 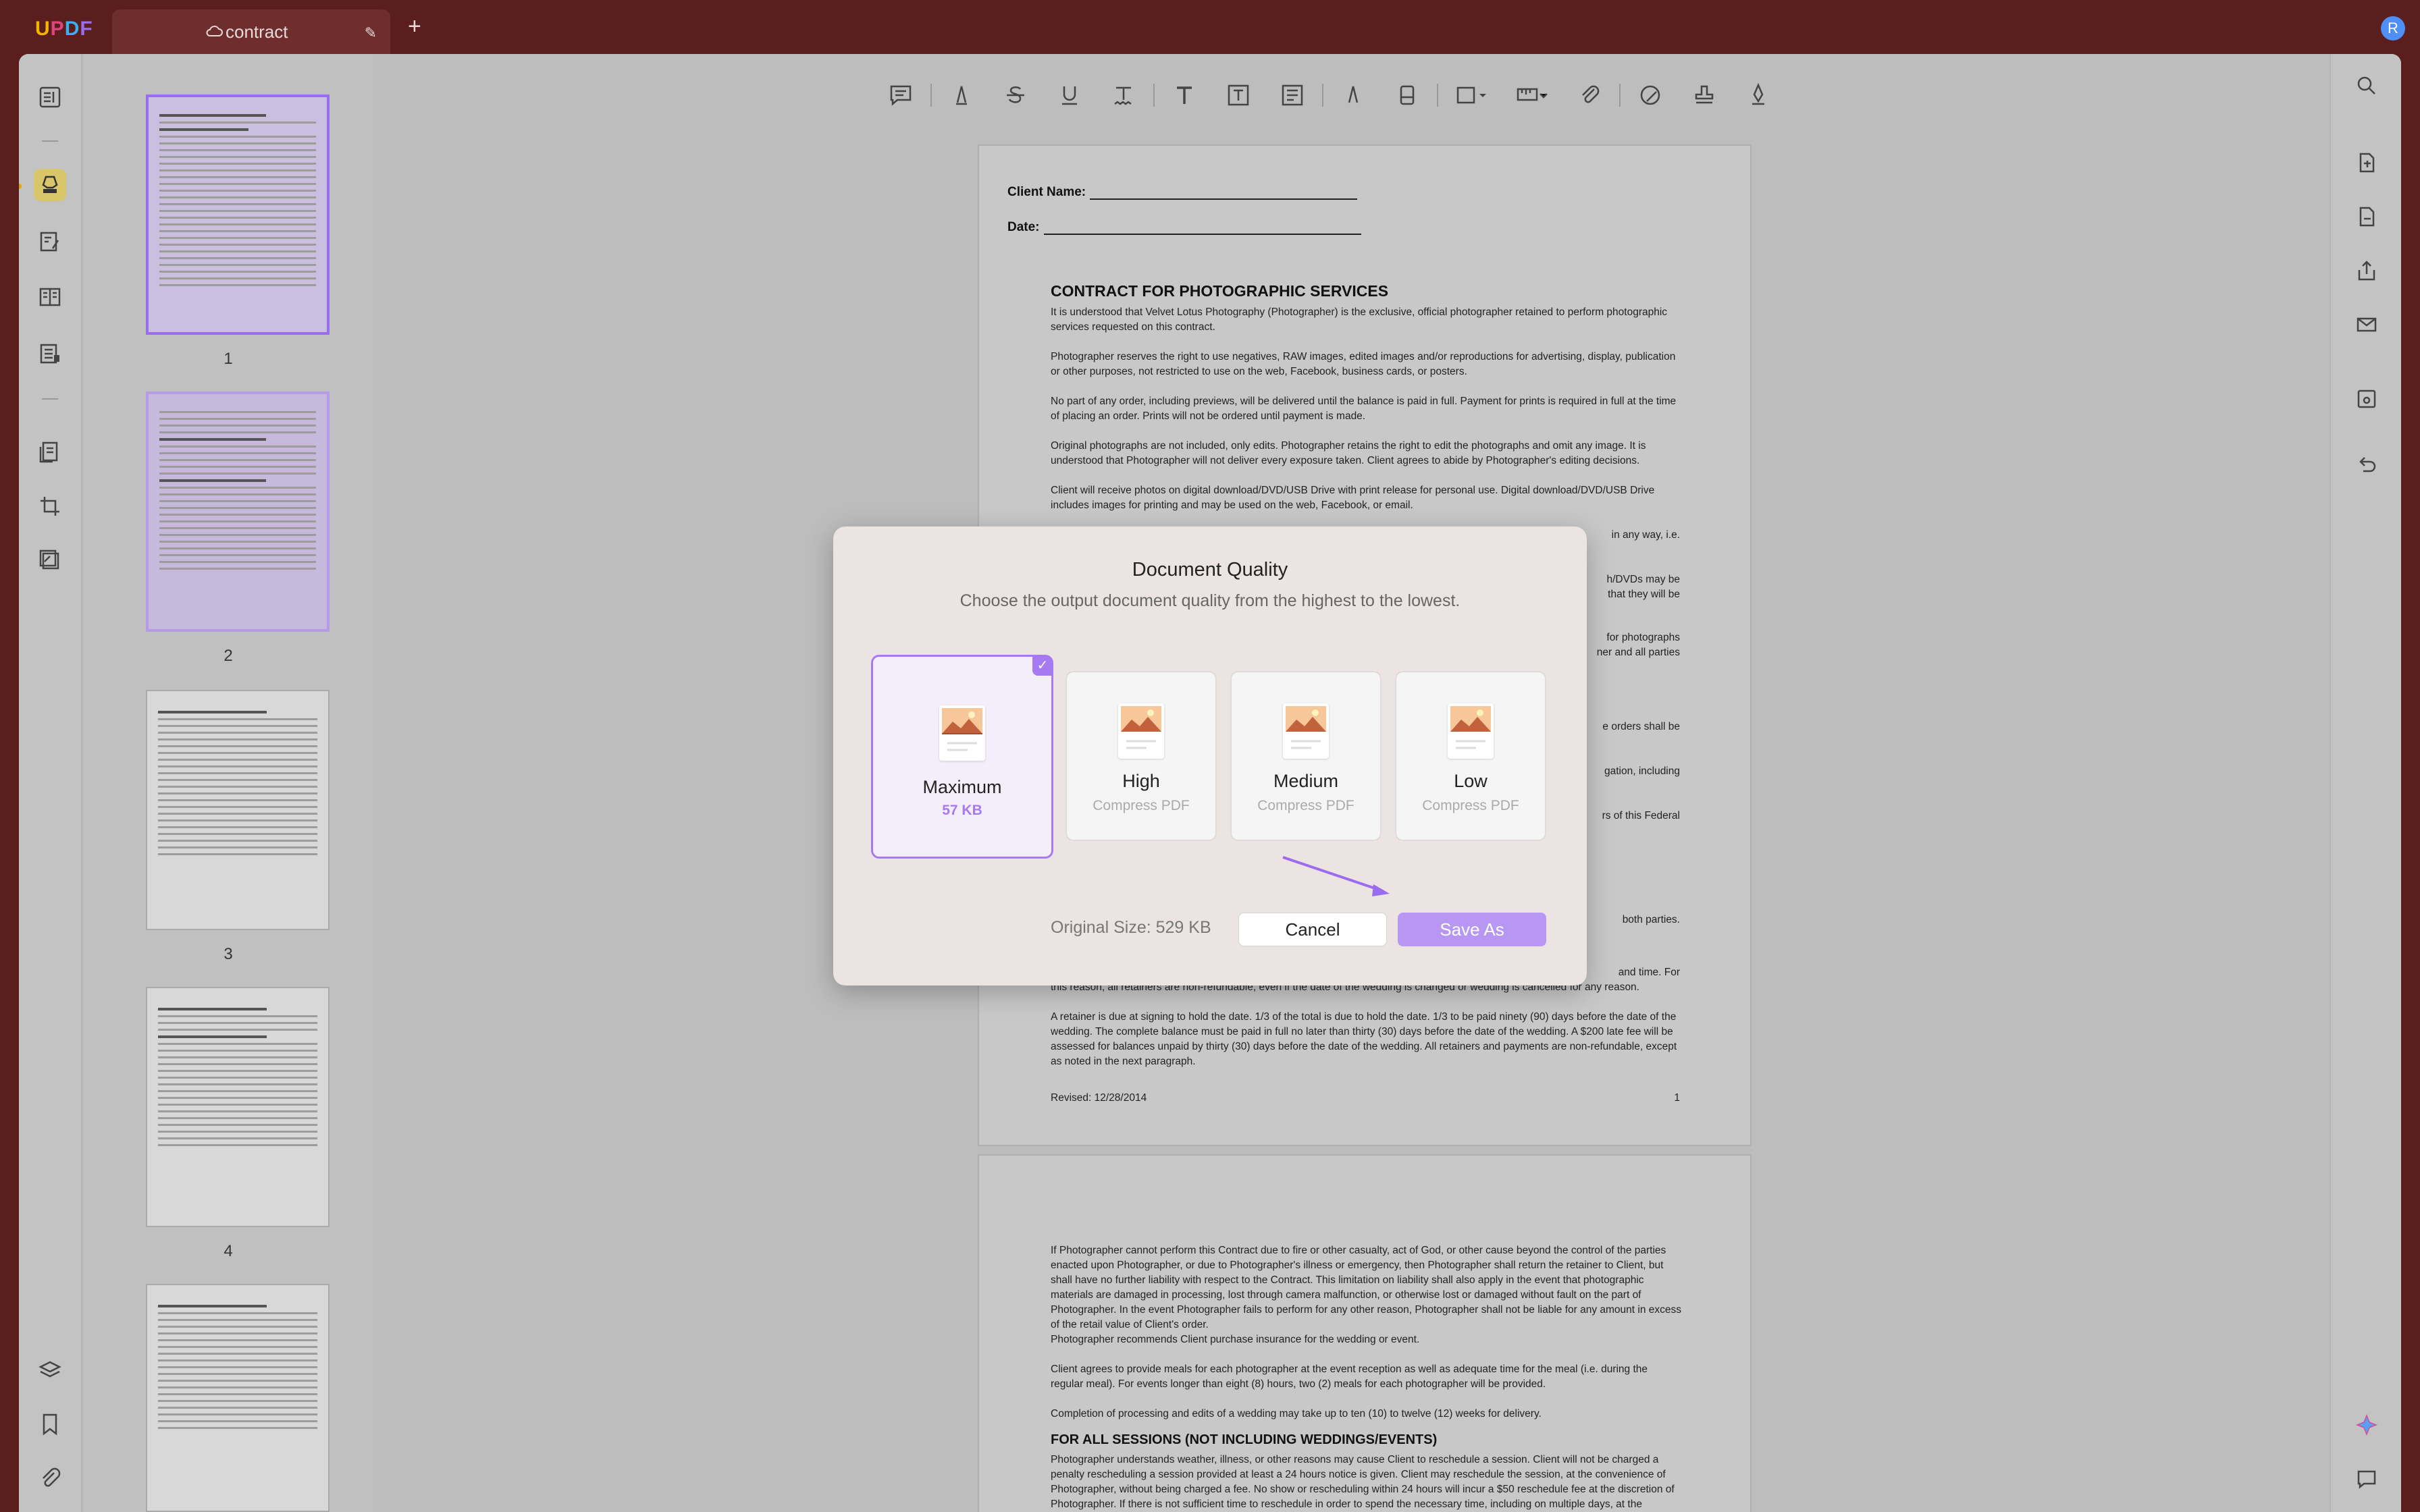 What do you see at coordinates (228, 954) in the screenshot?
I see `page-number-3: 3` at bounding box center [228, 954].